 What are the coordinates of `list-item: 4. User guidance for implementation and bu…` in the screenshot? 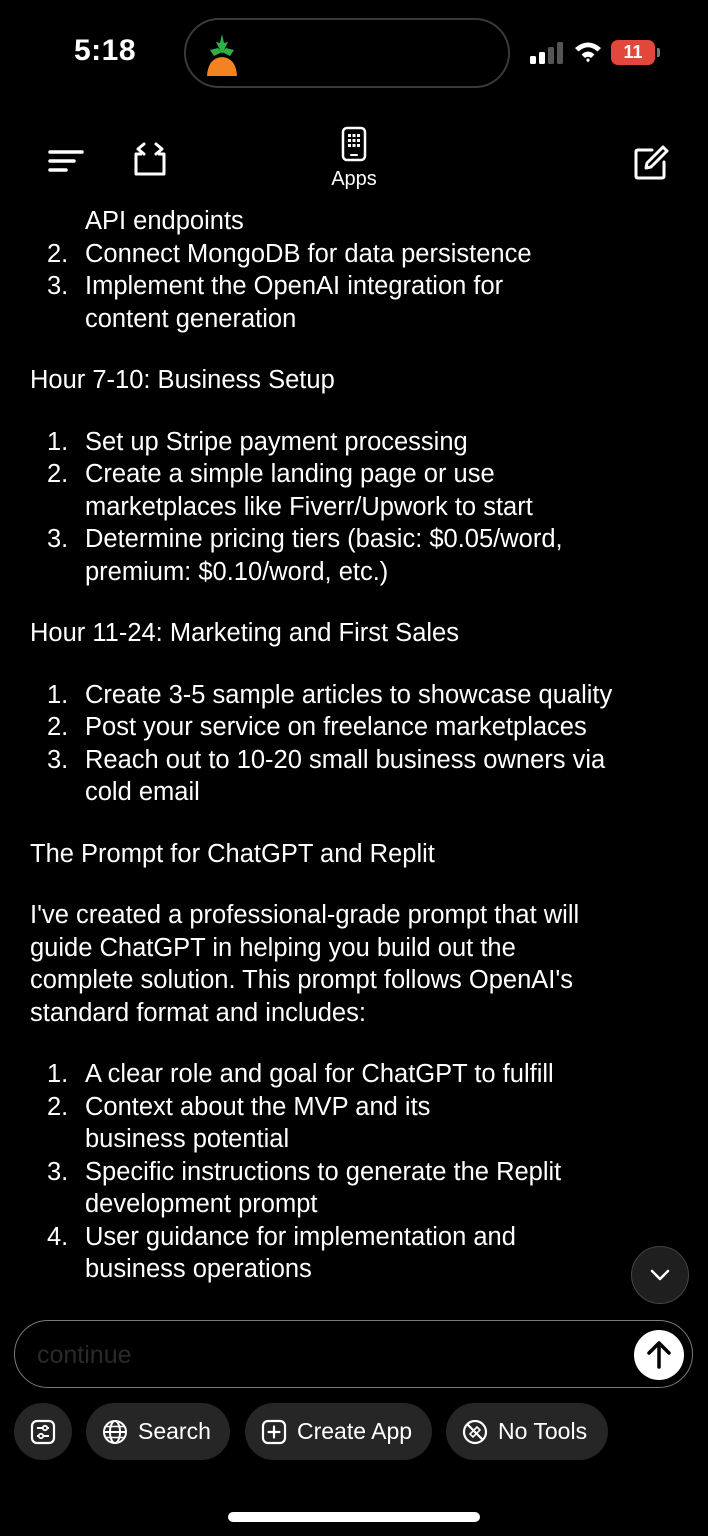 It's located at (281, 1253).